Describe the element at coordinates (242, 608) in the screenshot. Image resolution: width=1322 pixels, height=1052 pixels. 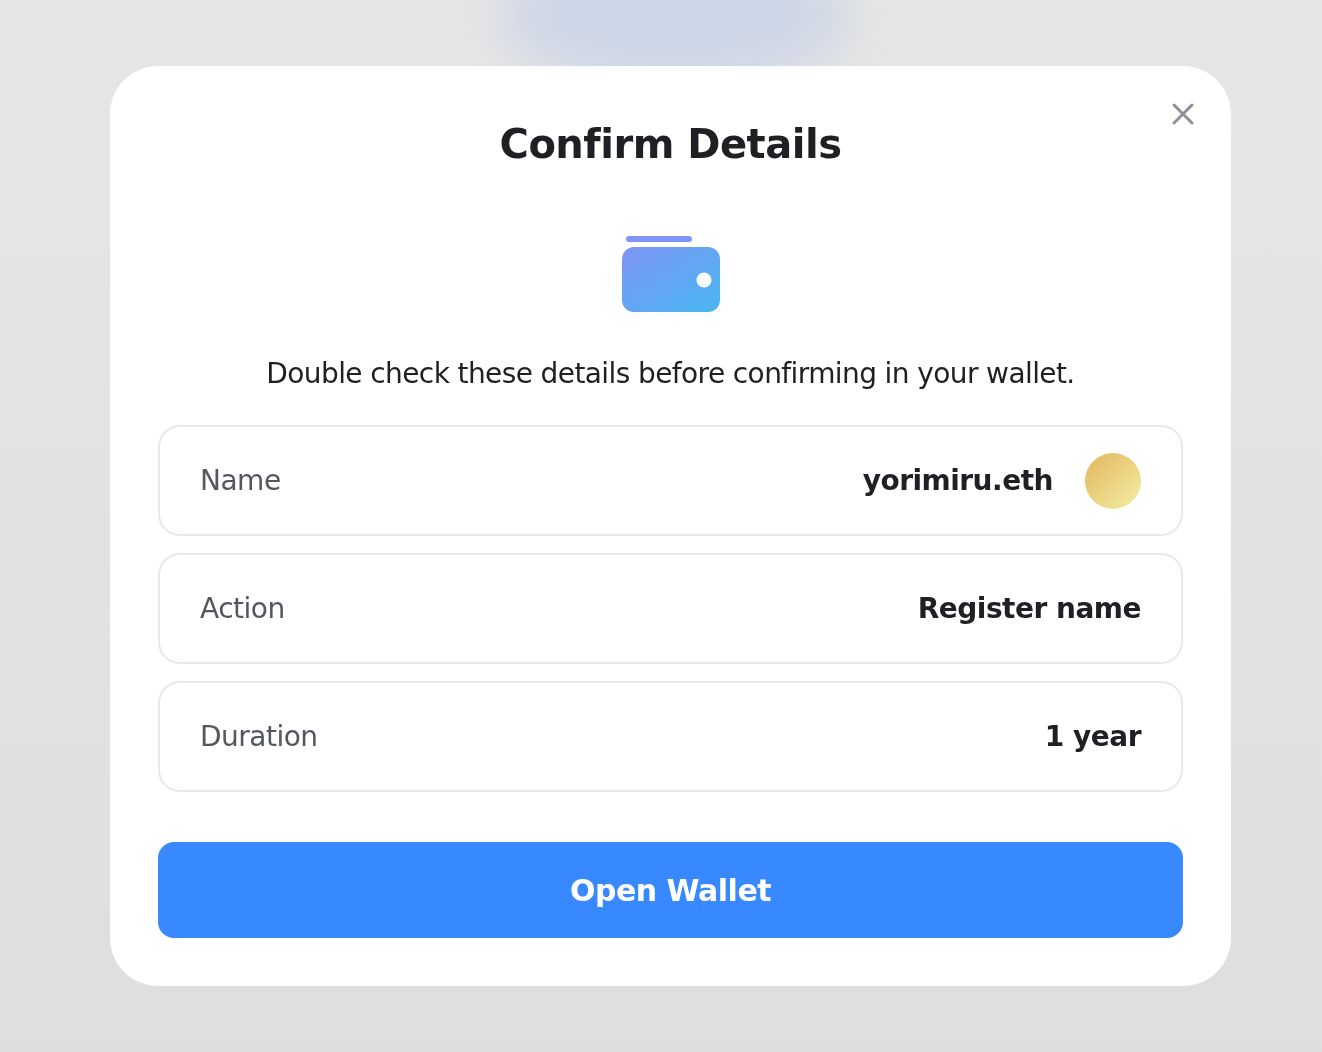
I see `detail-label: Action` at that location.